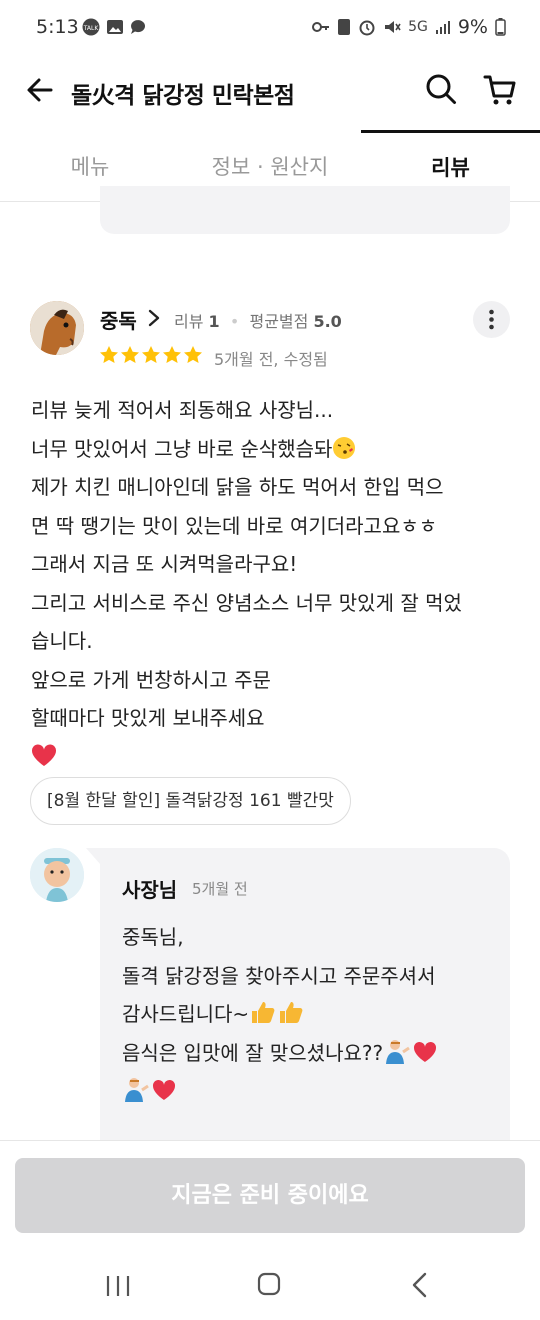 The image size is (540, 1320). What do you see at coordinates (270, 29) in the screenshot?
I see `status-bar: 5:13 TALK 5G 9%` at bounding box center [270, 29].